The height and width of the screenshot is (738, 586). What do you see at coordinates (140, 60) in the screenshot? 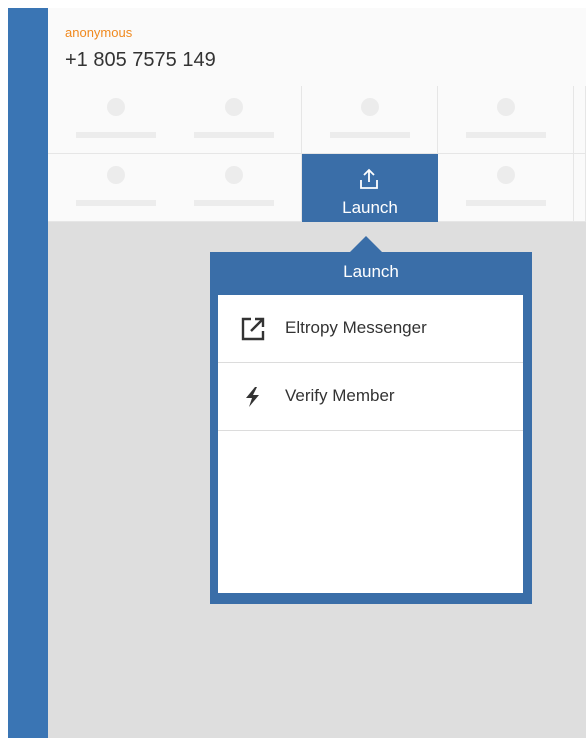
I see `caller-number: +1 805 7575 149` at bounding box center [140, 60].